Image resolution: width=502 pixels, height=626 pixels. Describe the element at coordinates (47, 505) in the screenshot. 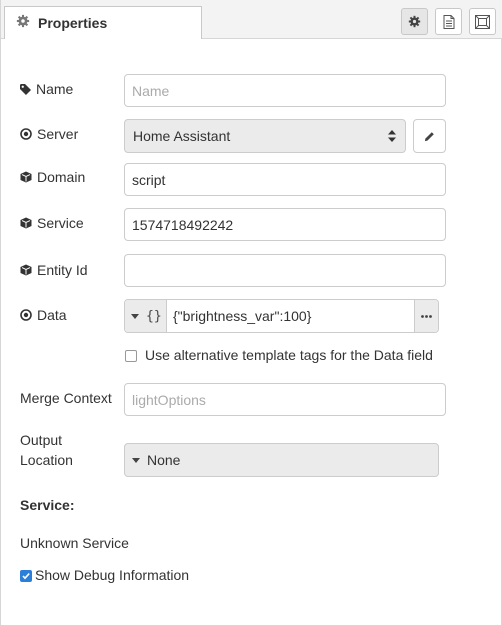

I see `service-heading: Service:` at that location.